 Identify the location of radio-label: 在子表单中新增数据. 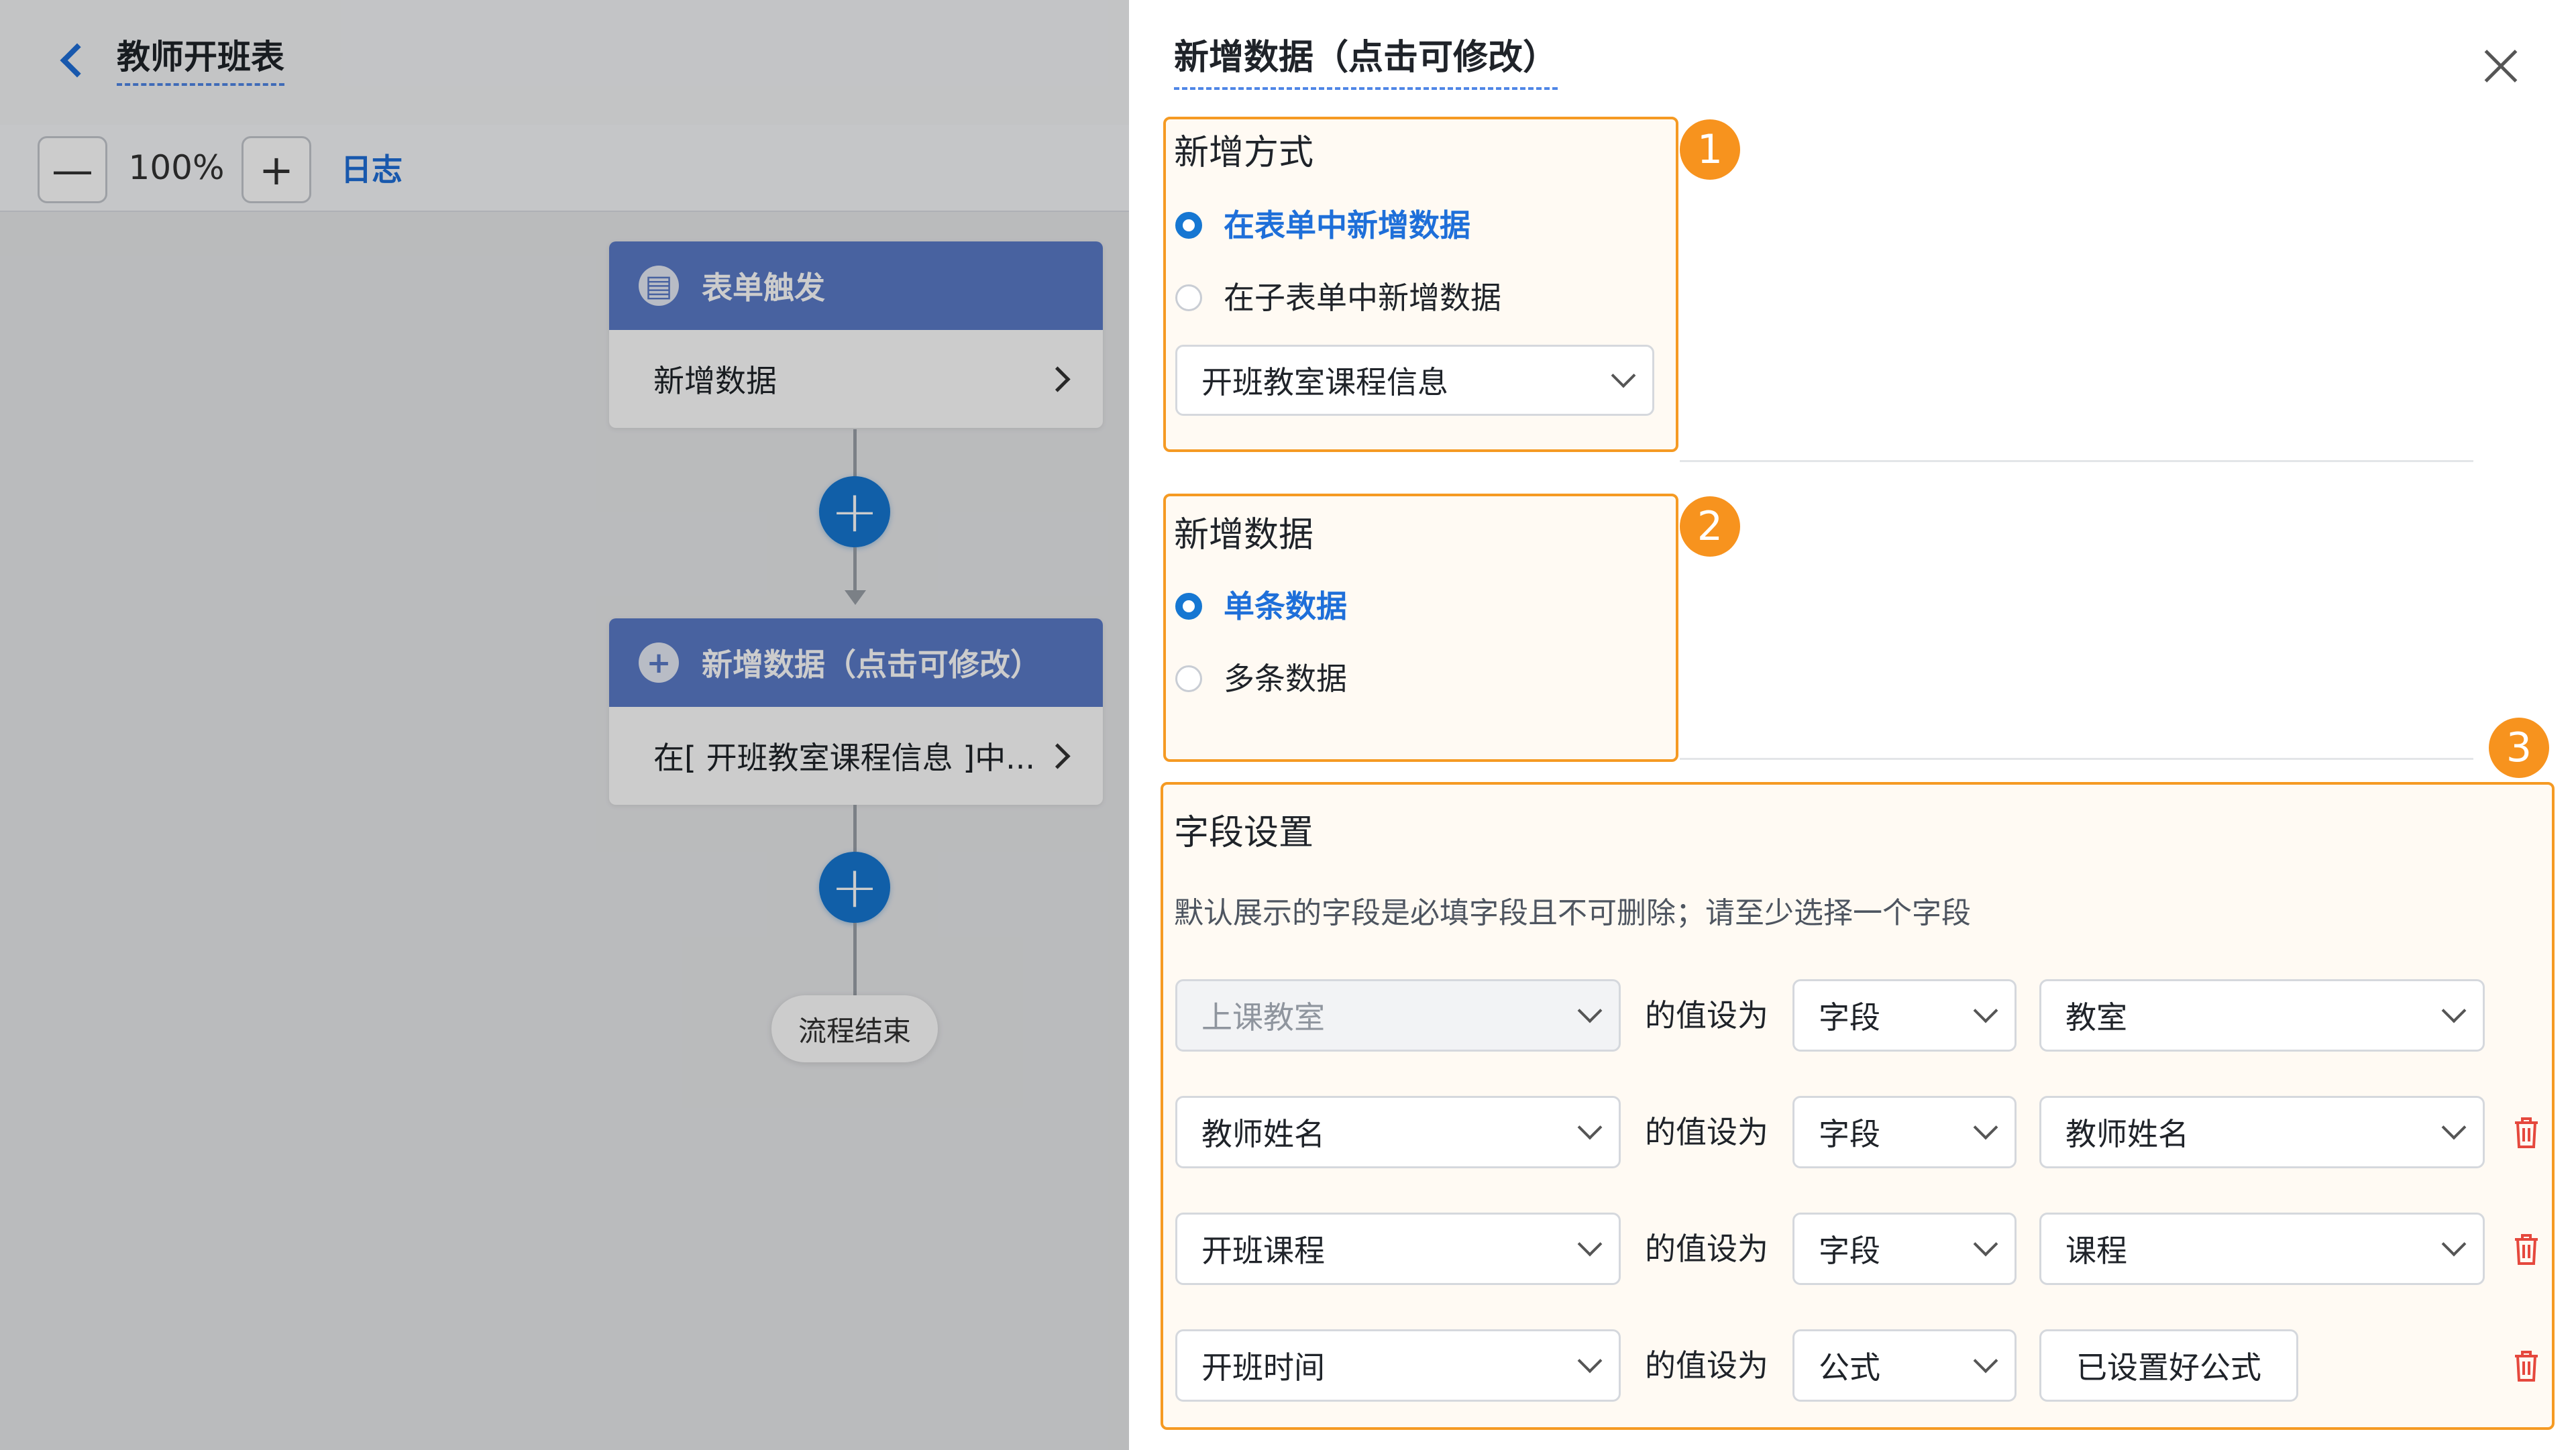
(1362, 298).